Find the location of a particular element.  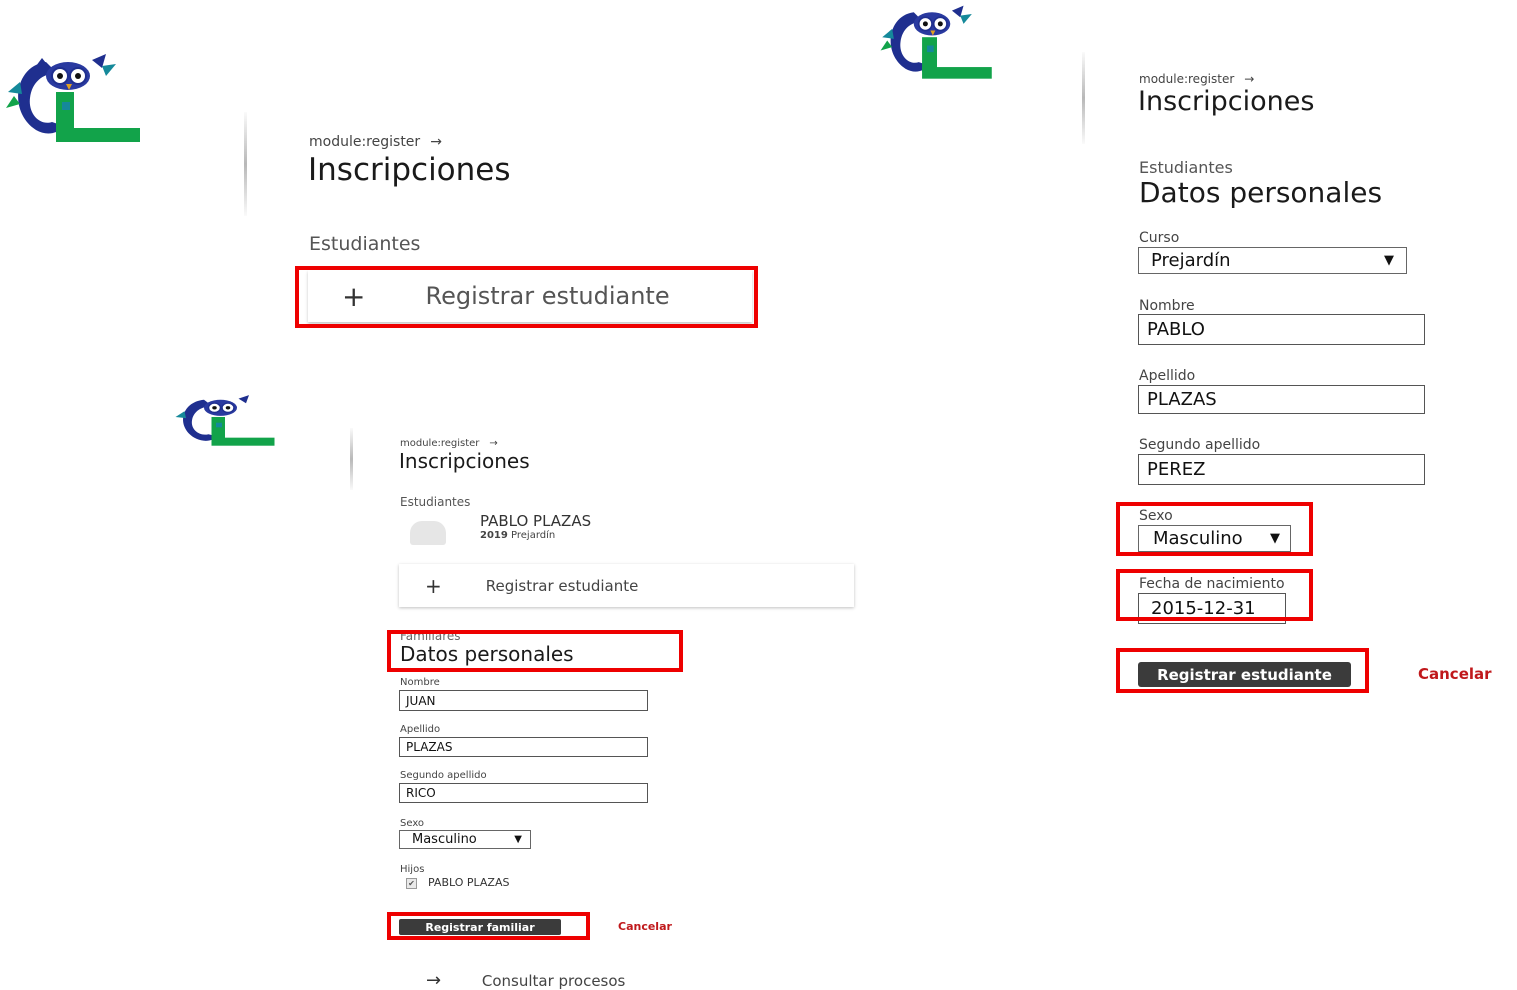

student-course: Prejardín is located at coordinates (533, 535).